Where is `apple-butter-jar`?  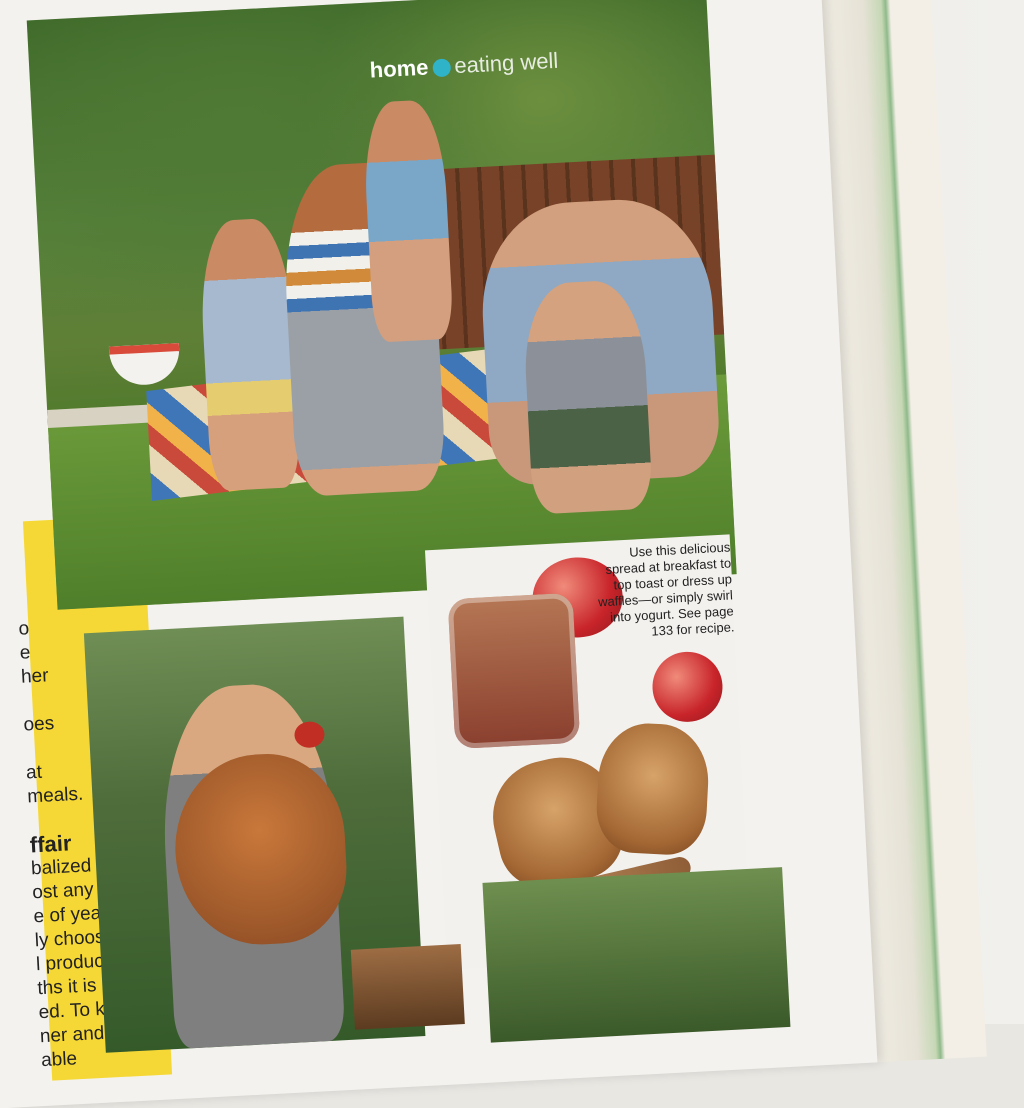
apple-butter-jar is located at coordinates (514, 671).